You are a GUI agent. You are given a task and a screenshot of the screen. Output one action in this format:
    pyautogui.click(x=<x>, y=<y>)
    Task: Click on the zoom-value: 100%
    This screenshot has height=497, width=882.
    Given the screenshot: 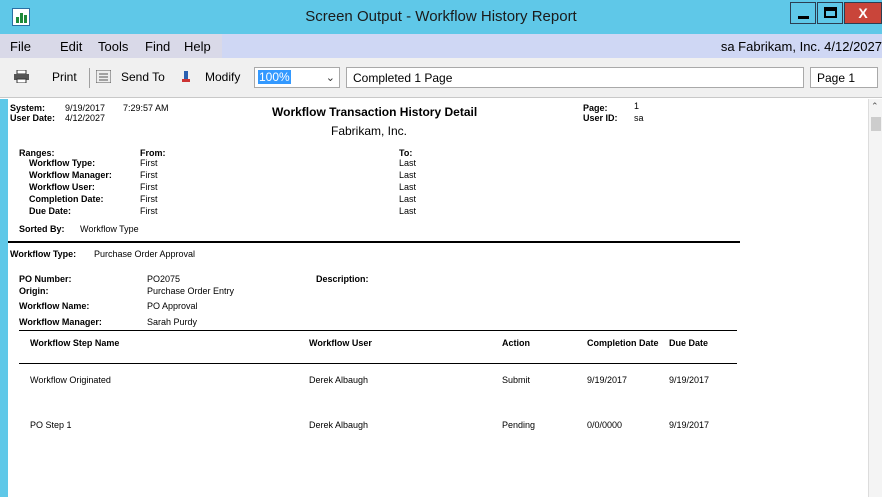 What is the action you would take?
    pyautogui.click(x=274, y=77)
    